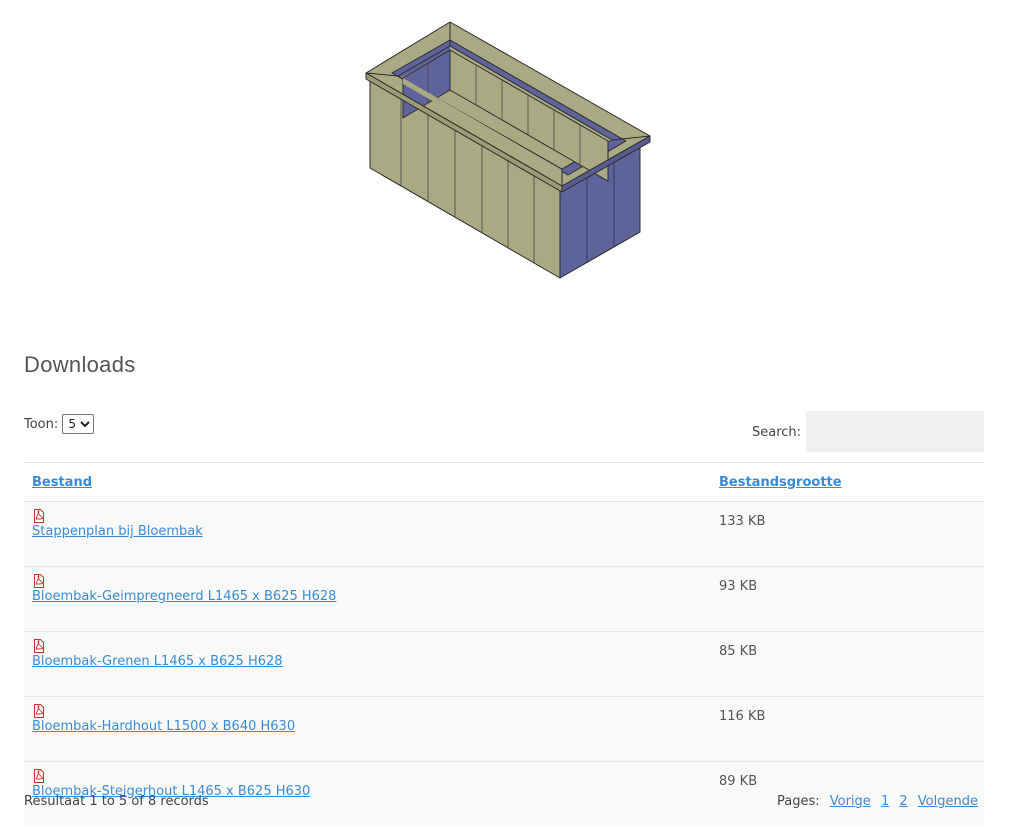 The image size is (1024, 833). Describe the element at coordinates (367, 729) in the screenshot. I see `file-cell: Bloembak-Hardhout L1500 x B640 H630` at that location.